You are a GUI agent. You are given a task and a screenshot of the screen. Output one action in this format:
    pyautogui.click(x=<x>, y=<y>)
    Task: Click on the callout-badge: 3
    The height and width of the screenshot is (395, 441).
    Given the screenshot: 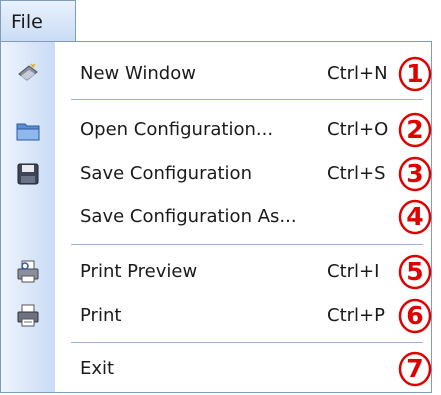 What is the action you would take?
    pyautogui.click(x=415, y=174)
    